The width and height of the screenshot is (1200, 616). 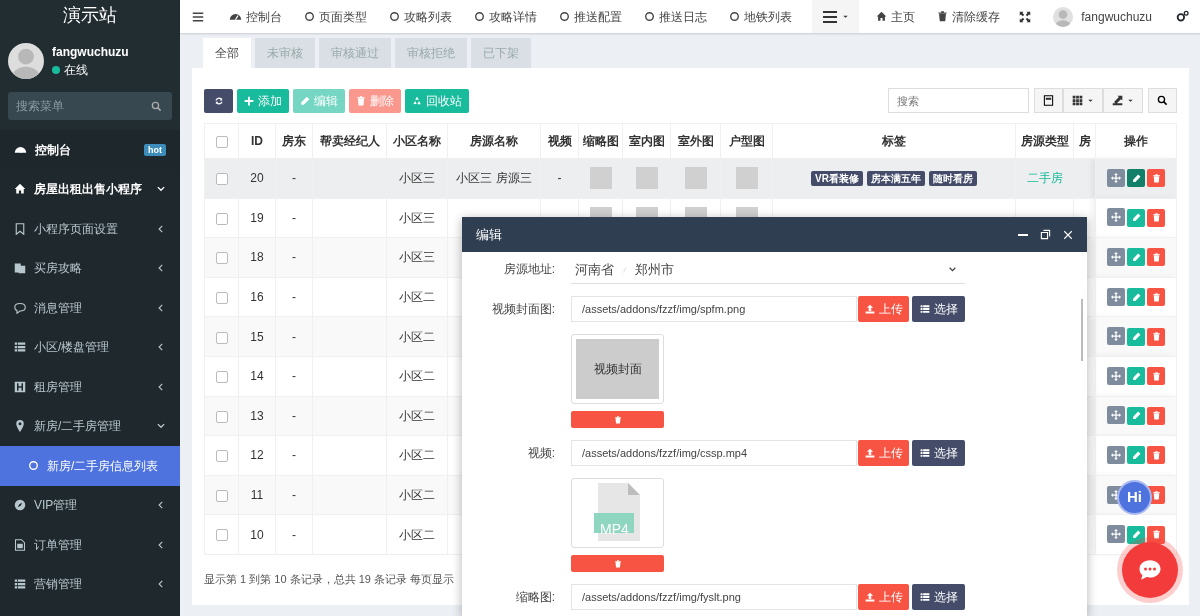 What do you see at coordinates (714, 597) in the screenshot?
I see `input-field: /assets/addons/fzzf/img/fyslt.png` at bounding box center [714, 597].